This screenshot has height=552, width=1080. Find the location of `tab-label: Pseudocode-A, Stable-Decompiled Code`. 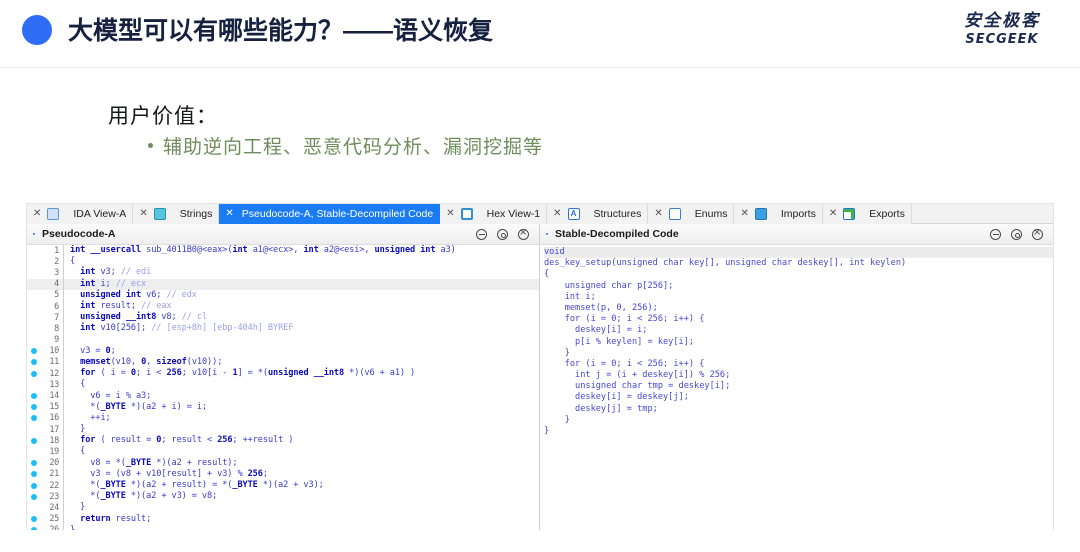

tab-label: Pseudocode-A, Stable-Decompiled Code is located at coordinates (337, 214).